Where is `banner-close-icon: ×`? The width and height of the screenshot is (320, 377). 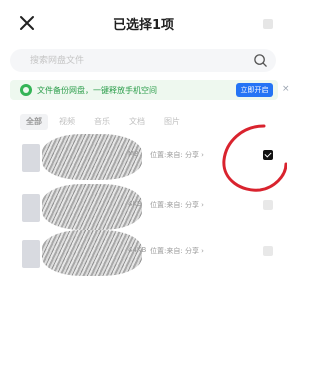 banner-close-icon: × is located at coordinates (286, 89).